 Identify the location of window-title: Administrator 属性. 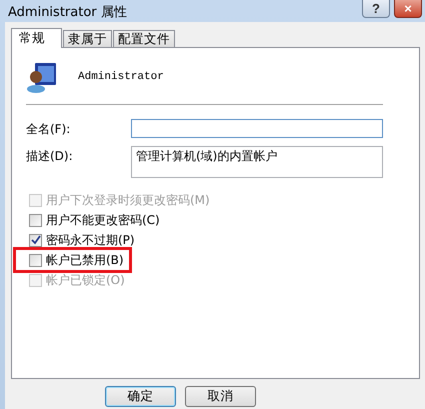
(67, 12).